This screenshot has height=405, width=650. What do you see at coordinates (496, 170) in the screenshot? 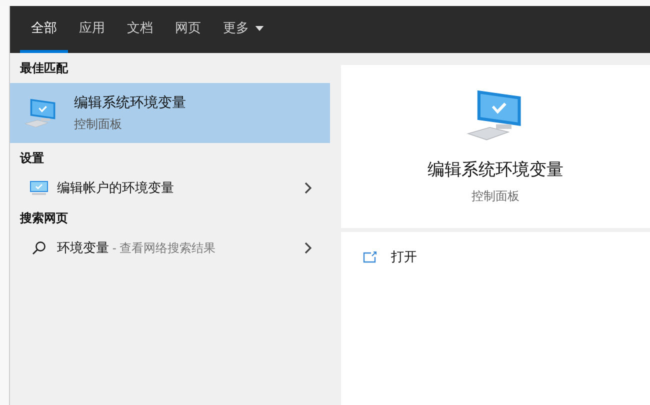
I see `preview-title: 编辑系统环境变量` at bounding box center [496, 170].